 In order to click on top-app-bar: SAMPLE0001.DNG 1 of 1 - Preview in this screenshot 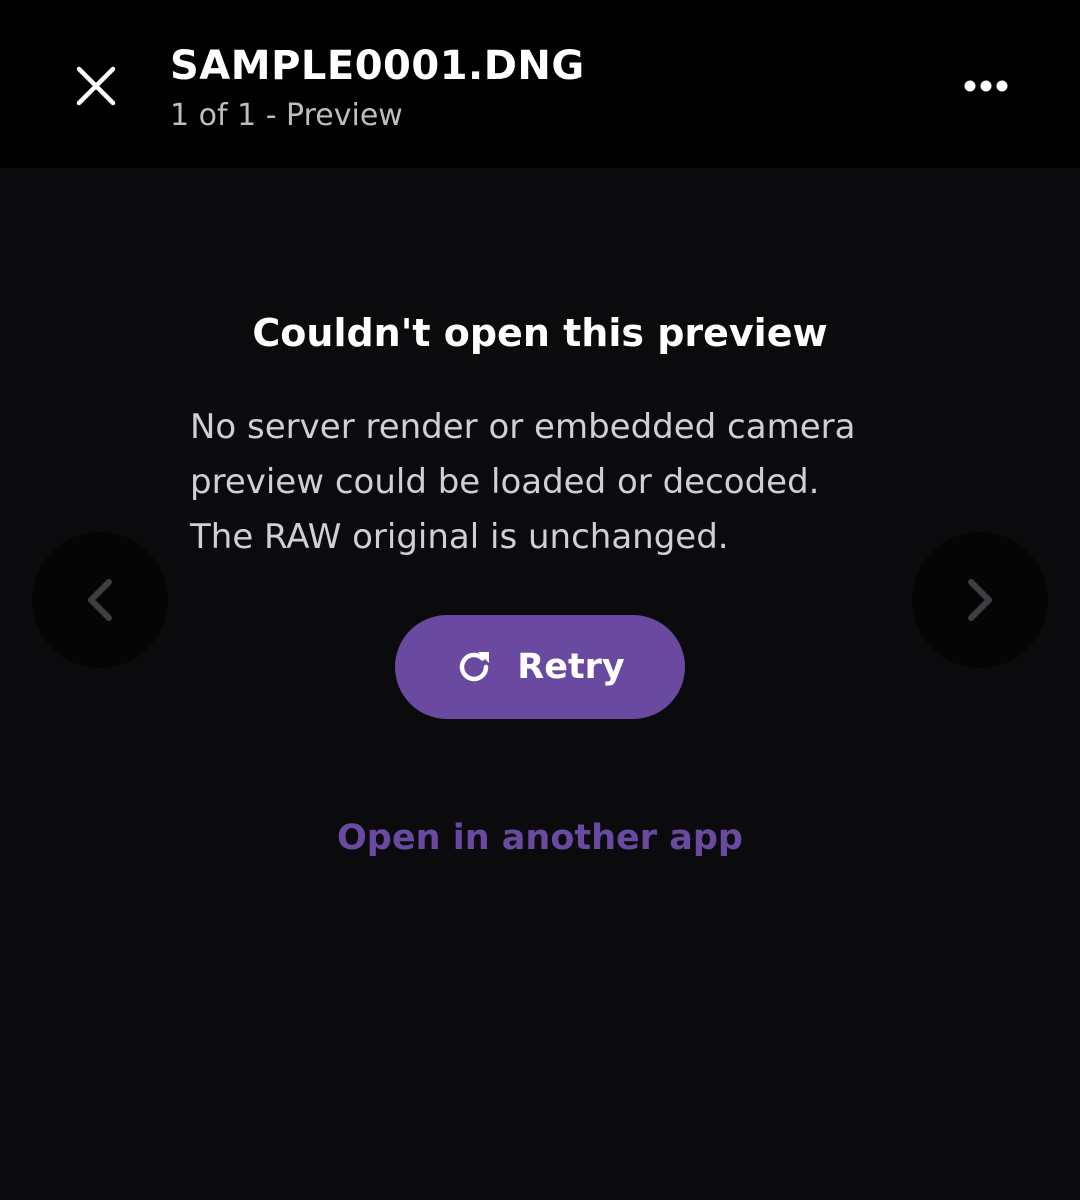, I will do `click(540, 84)`.